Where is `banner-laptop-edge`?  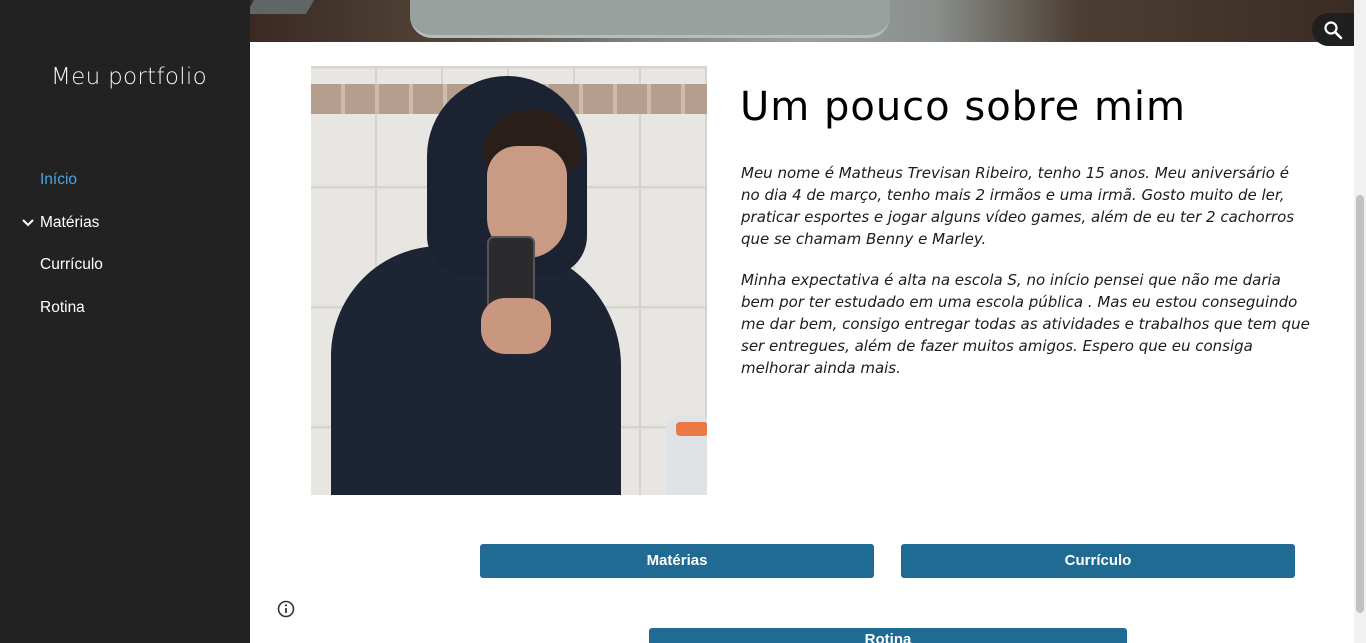 banner-laptop-edge is located at coordinates (282, 7).